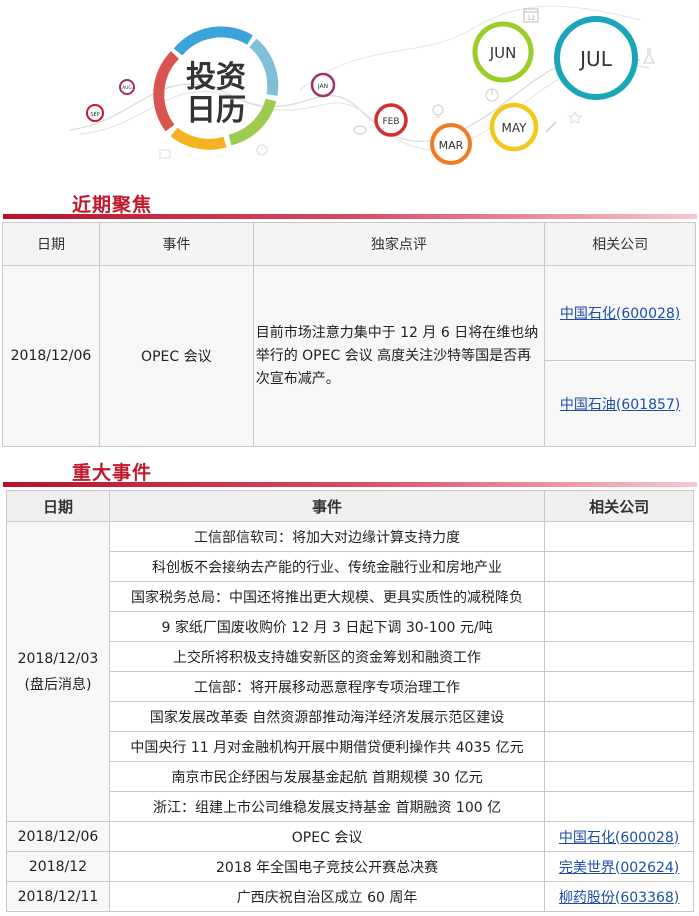  I want to click on row-date: 2018/12/06, so click(58, 836).